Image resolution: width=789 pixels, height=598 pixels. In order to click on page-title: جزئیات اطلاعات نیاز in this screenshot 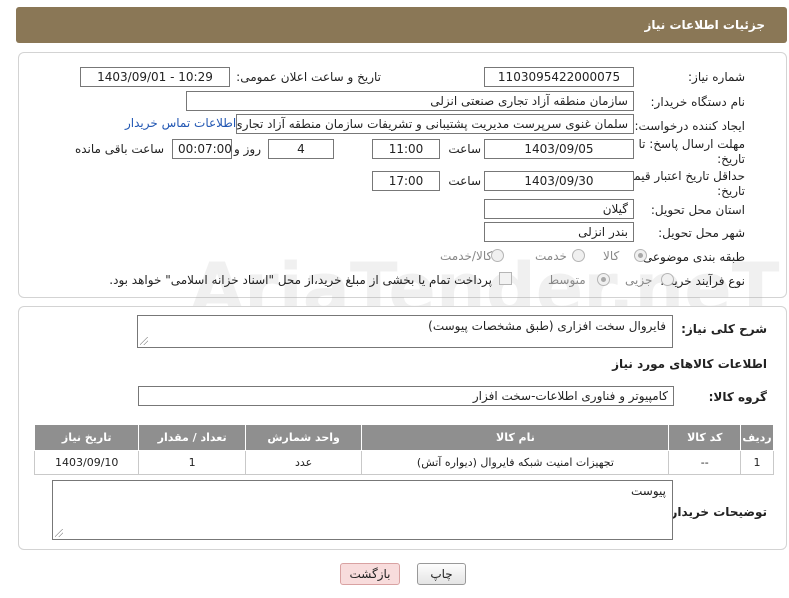, I will do `click(704, 25)`.